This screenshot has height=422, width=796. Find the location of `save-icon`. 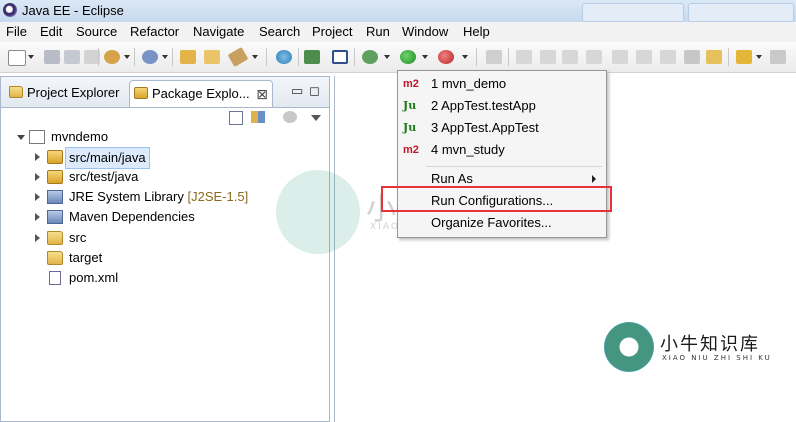

save-icon is located at coordinates (52, 57).